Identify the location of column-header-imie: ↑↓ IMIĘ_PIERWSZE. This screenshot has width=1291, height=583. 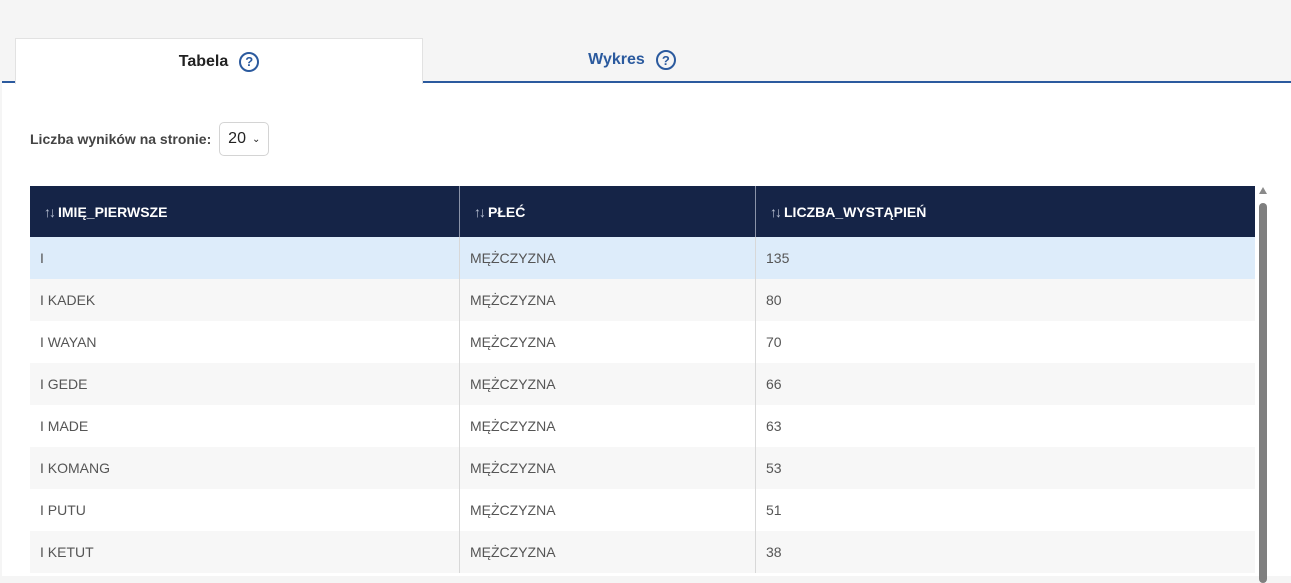
(245, 211).